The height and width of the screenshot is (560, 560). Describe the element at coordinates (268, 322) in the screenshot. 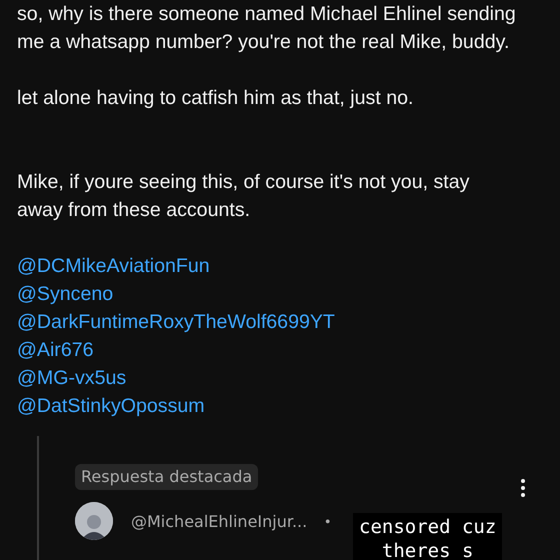

I see `mention-link: @DarkFuntimeRoxyTheWolf6699YT` at that location.